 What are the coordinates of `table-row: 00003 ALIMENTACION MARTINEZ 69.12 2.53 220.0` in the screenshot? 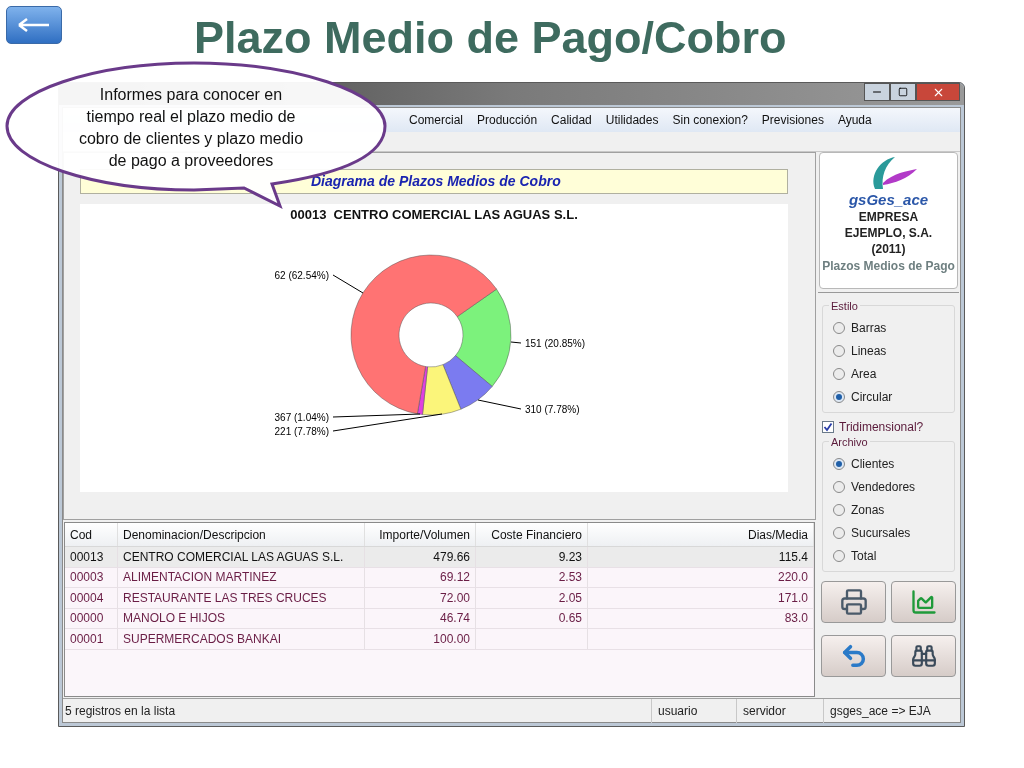 It's located at (439, 577).